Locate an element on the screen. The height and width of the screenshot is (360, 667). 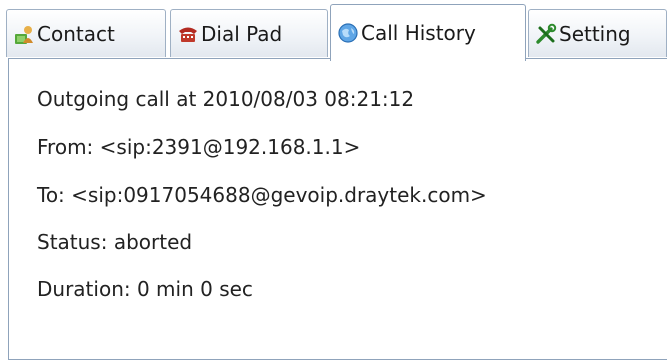
to-line: To: <sip:0917054688@gevoip.draytek.com> is located at coordinates (262, 195).